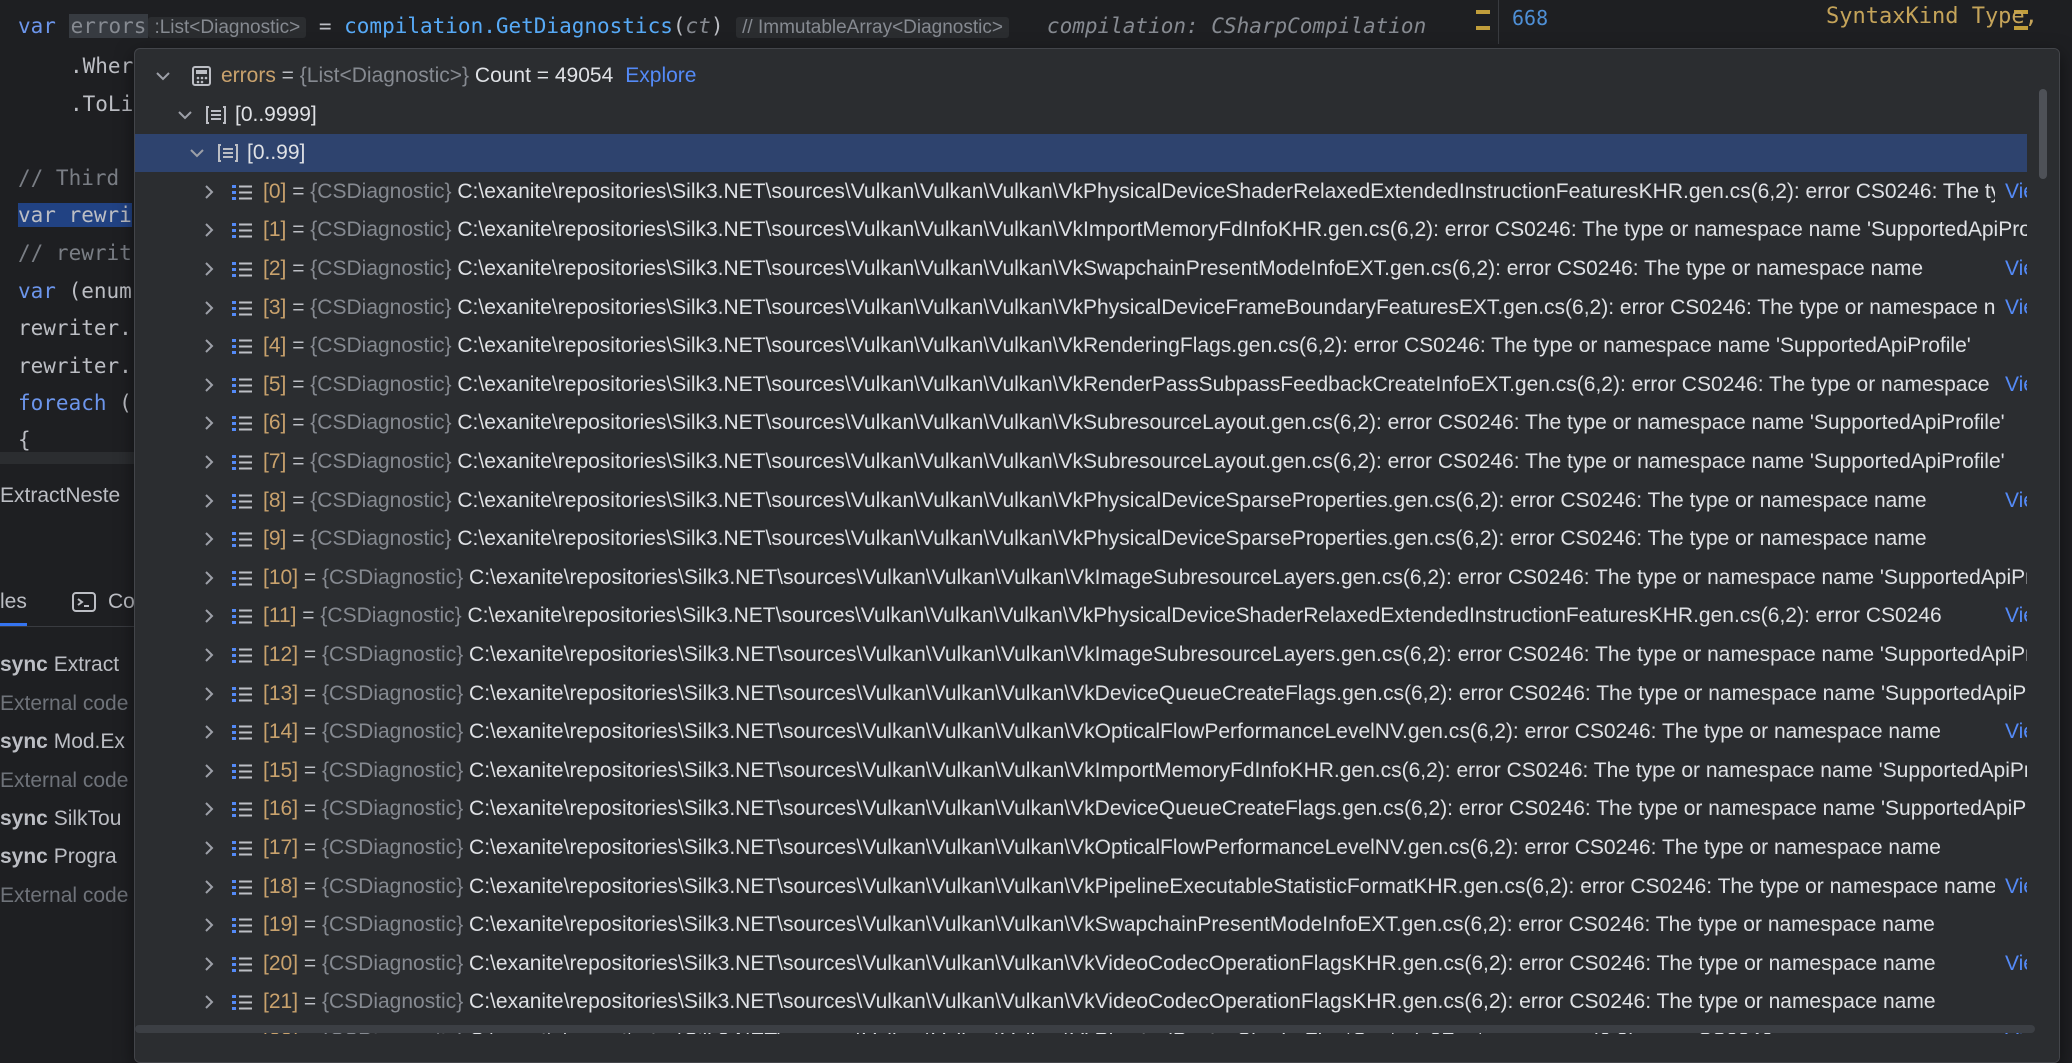 This screenshot has height=1063, width=2072. What do you see at coordinates (121, 602) in the screenshot?
I see `tab-console: Co` at bounding box center [121, 602].